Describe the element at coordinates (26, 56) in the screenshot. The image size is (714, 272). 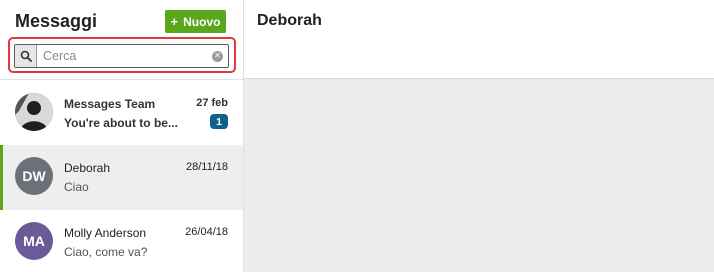
I see `search-icon` at that location.